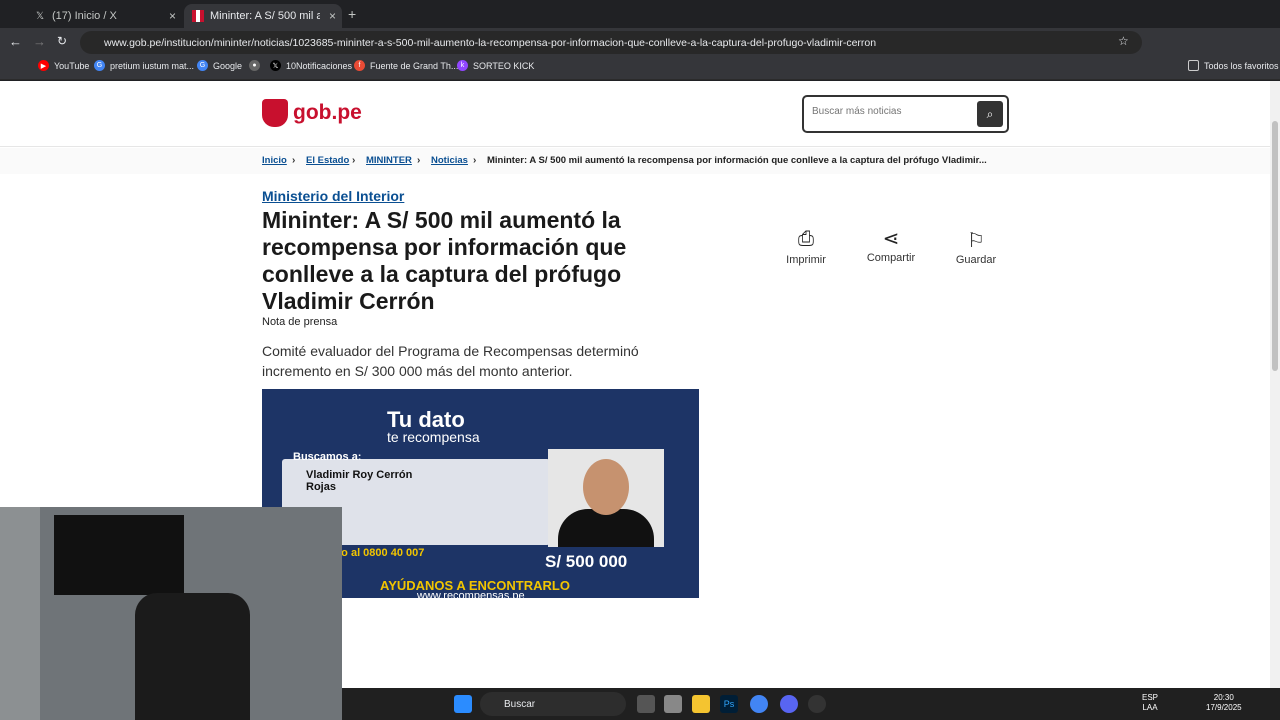 This screenshot has width=1280, height=720. I want to click on photoshop-icon: Ps, so click(729, 704).